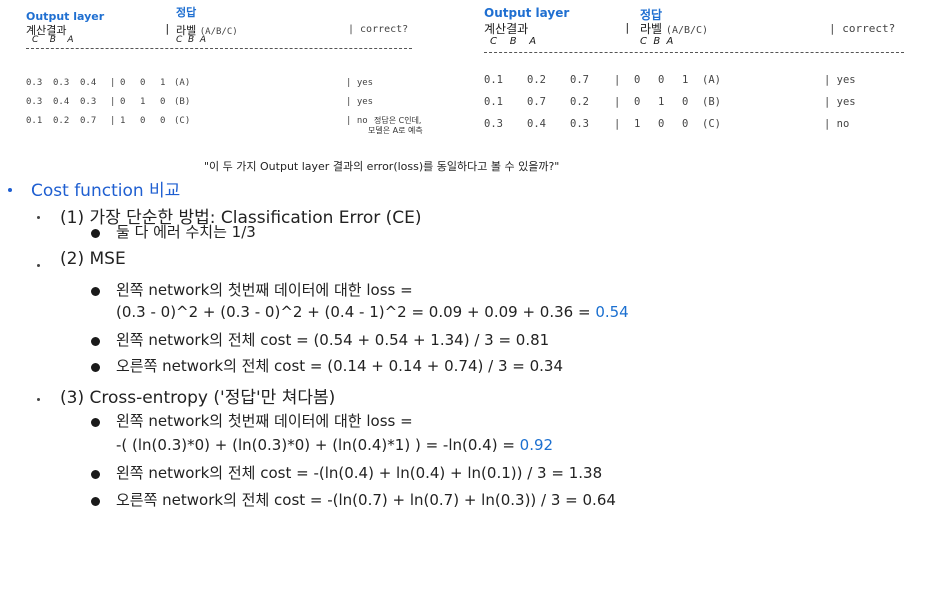 This screenshot has width=943, height=597. I want to click on right-output-columns: C B A, so click(513, 41).